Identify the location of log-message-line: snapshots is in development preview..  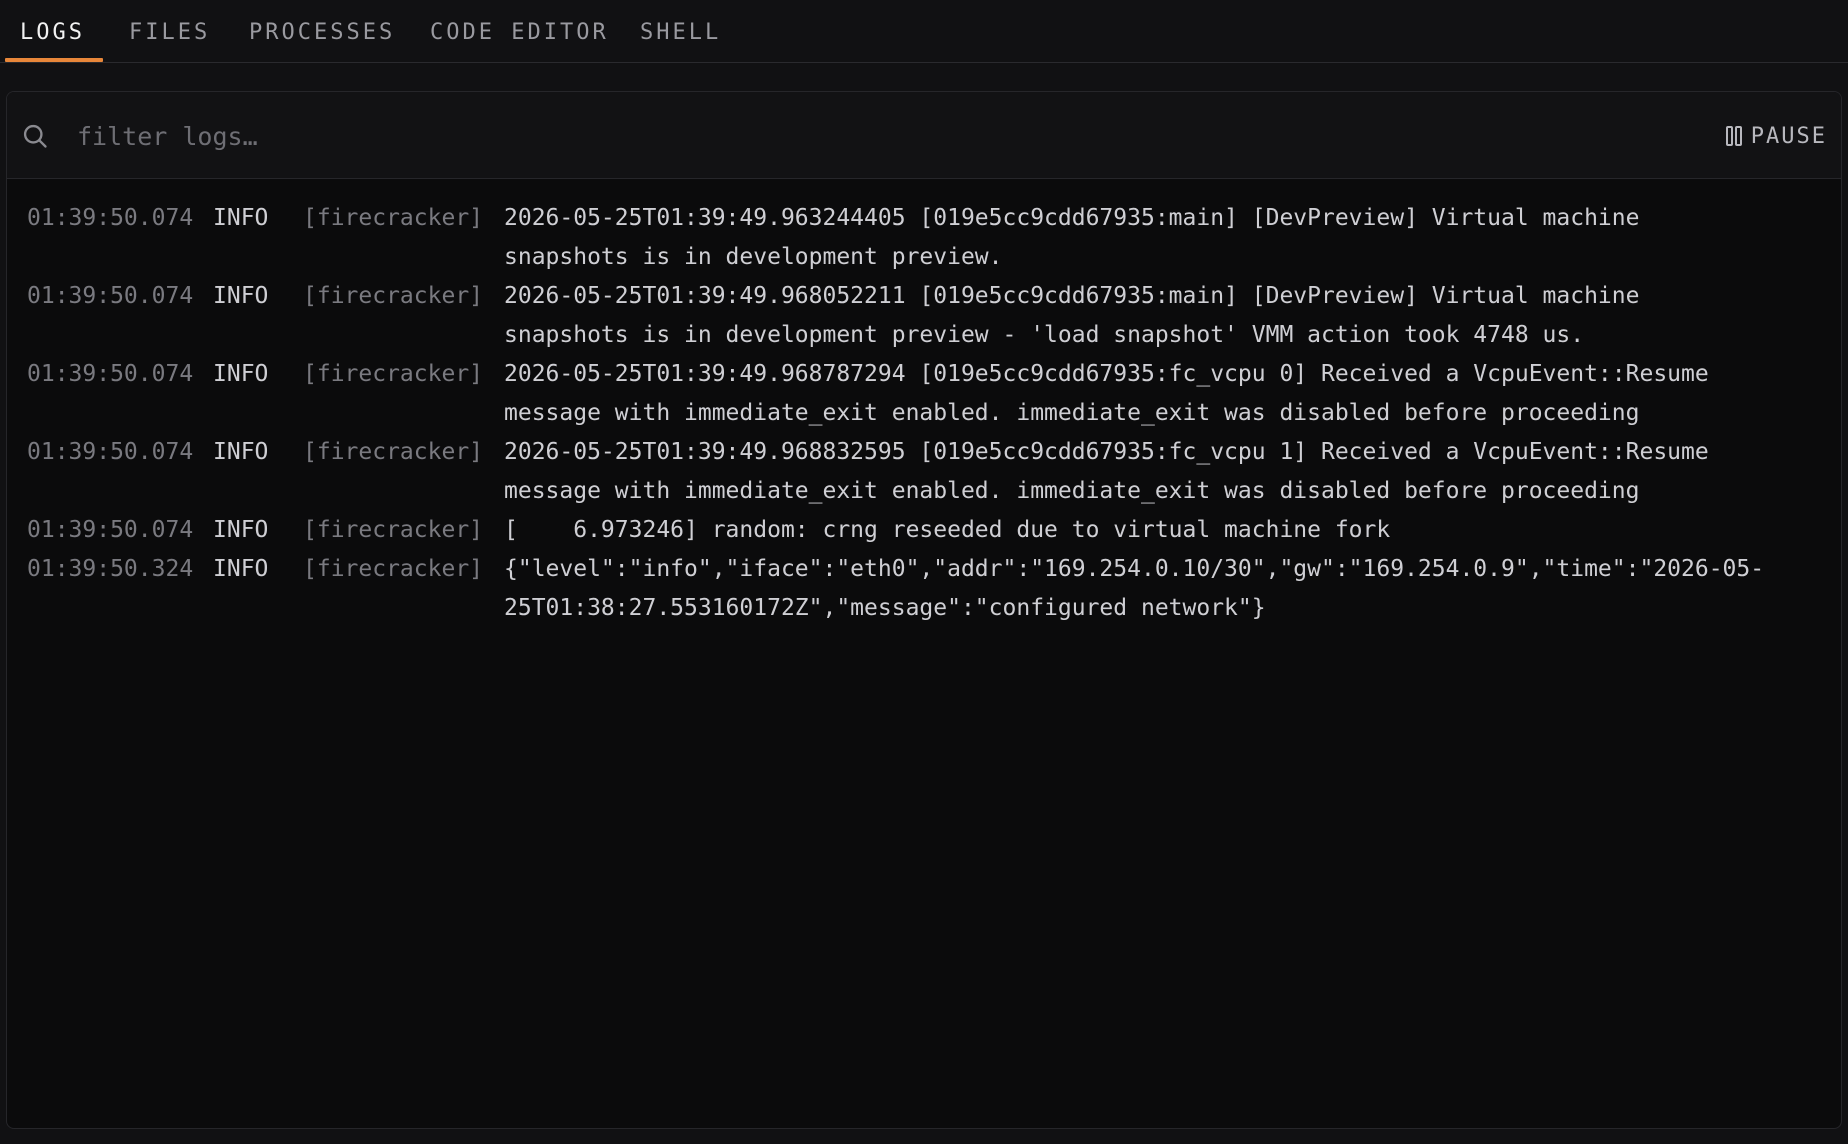
(753, 257).